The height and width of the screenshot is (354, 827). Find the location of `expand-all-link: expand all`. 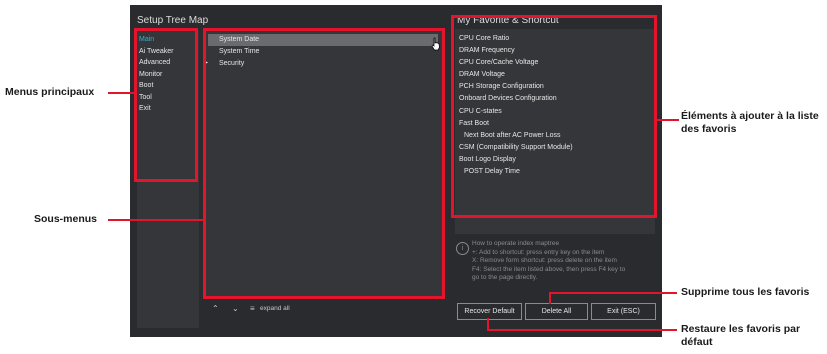

expand-all-link: expand all is located at coordinates (275, 308).